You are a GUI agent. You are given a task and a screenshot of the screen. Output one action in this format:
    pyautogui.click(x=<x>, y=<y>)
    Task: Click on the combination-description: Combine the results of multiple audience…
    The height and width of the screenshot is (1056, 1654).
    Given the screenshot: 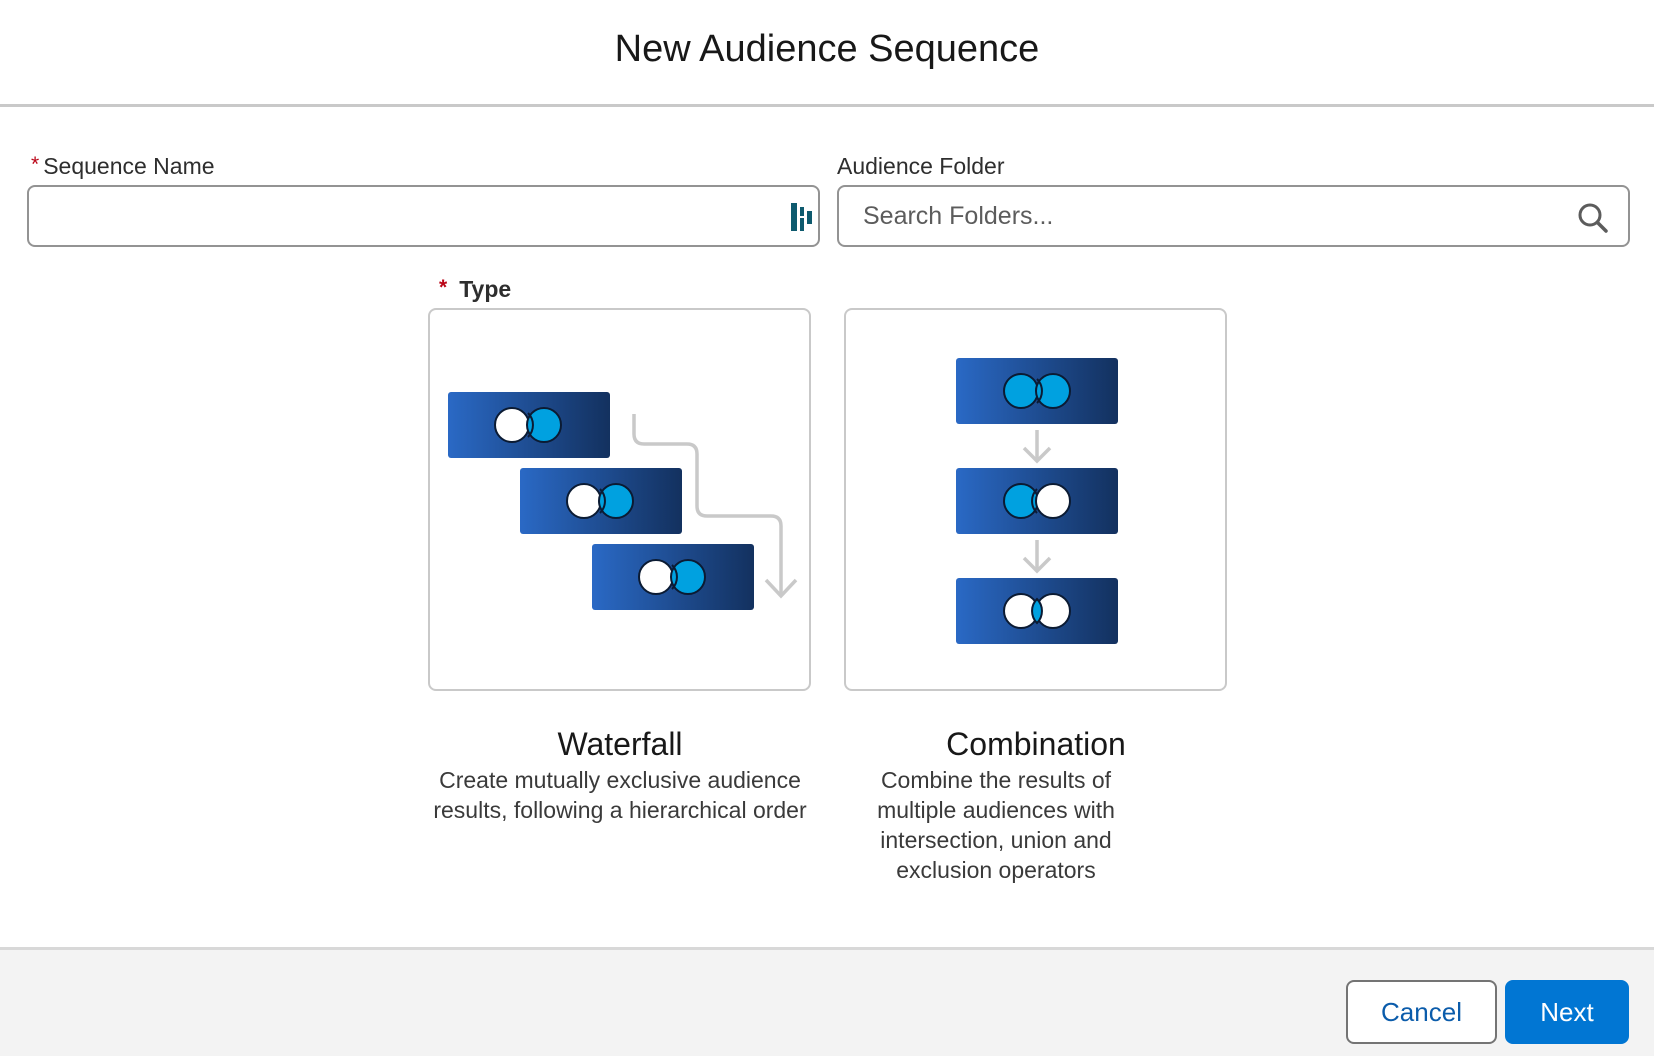 What is the action you would take?
    pyautogui.click(x=996, y=825)
    